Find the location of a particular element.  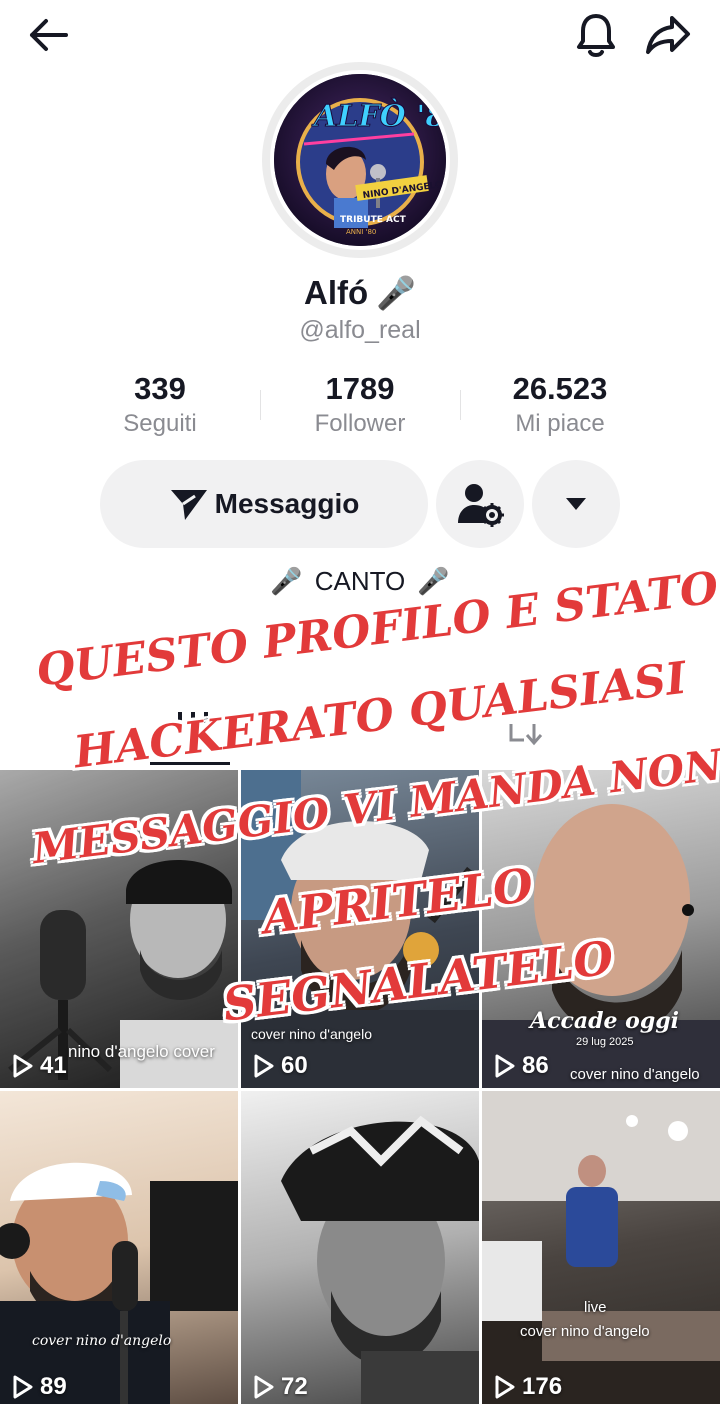

caret-down-icon is located at coordinates (576, 504).